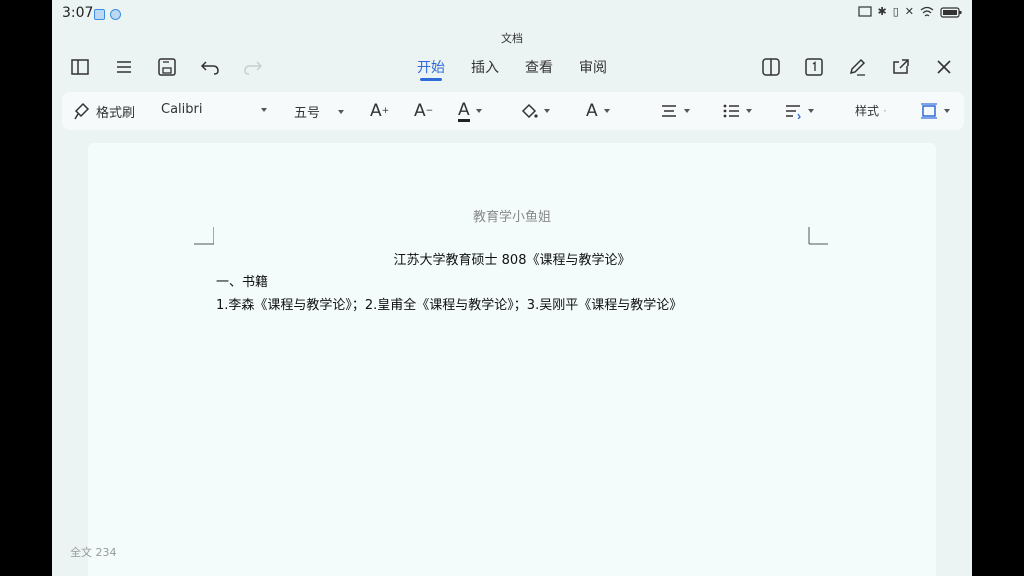  Describe the element at coordinates (253, 67) in the screenshot. I see `redo-icon` at that location.